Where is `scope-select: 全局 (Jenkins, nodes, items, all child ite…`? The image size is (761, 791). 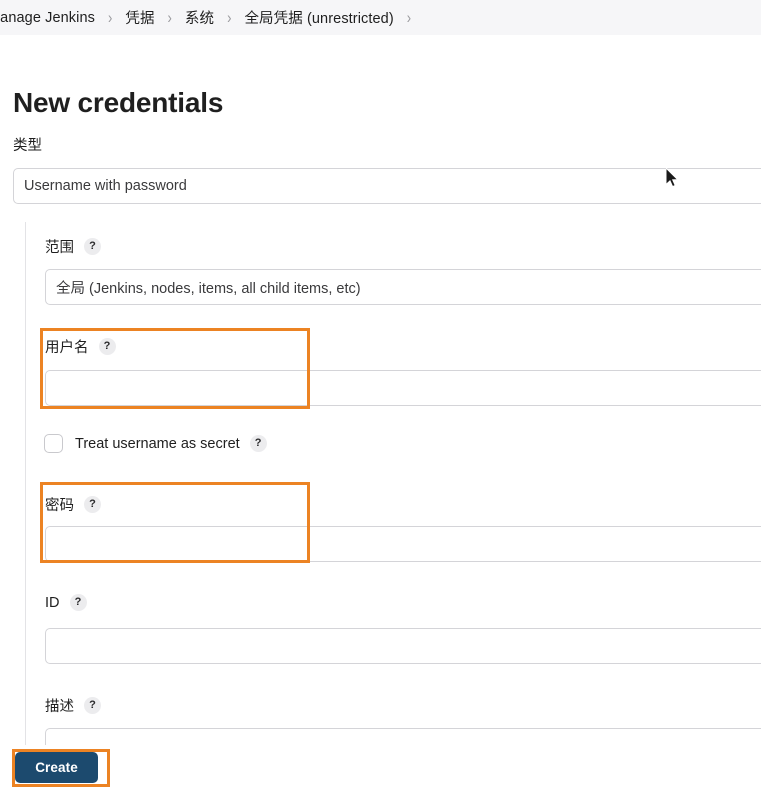 scope-select: 全局 (Jenkins, nodes, items, all child ite… is located at coordinates (403, 287).